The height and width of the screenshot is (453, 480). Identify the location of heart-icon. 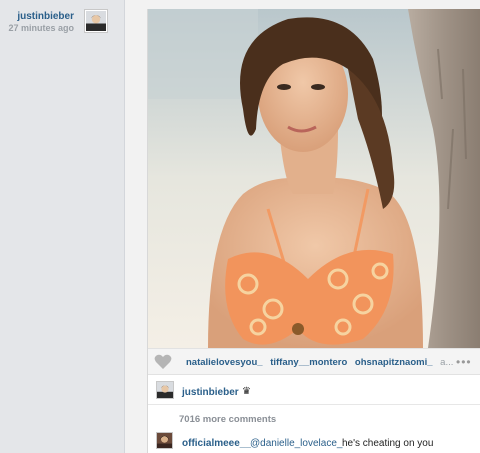
(163, 361).